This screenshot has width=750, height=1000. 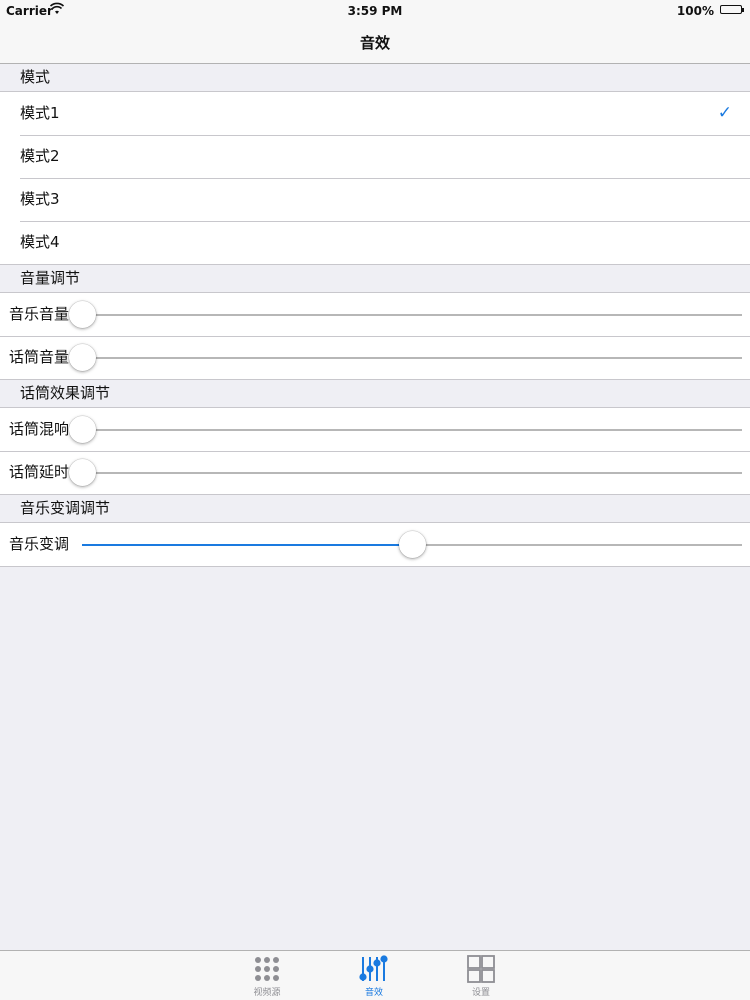 What do you see at coordinates (375, 508) in the screenshot?
I see `section-header-pitch: 音乐变调调节` at bounding box center [375, 508].